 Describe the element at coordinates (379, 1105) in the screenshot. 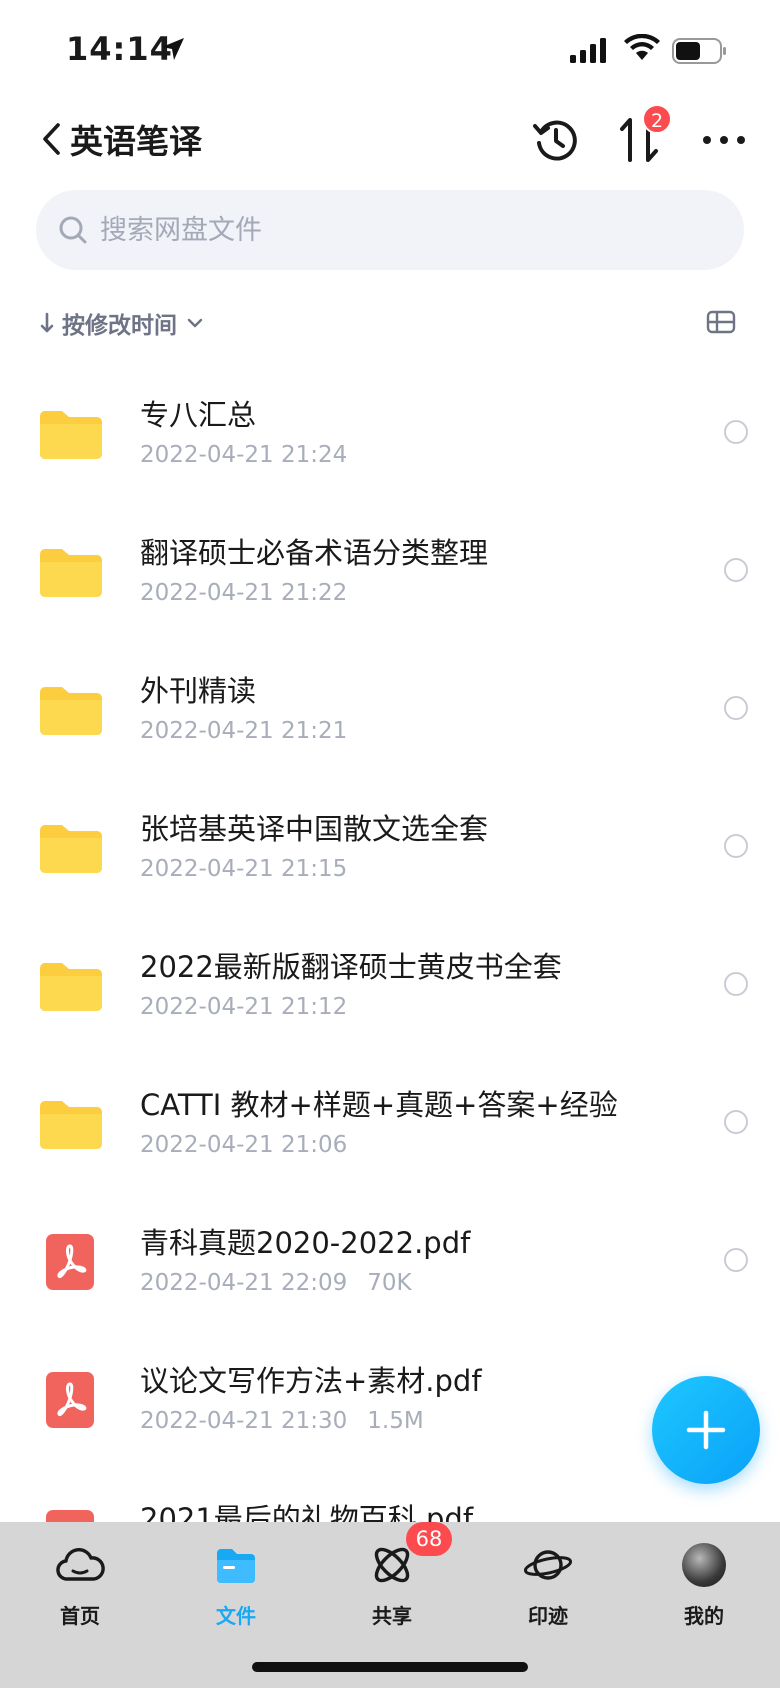

I see `file-name: CATTI 教材+样题+真题+答案+经验` at that location.